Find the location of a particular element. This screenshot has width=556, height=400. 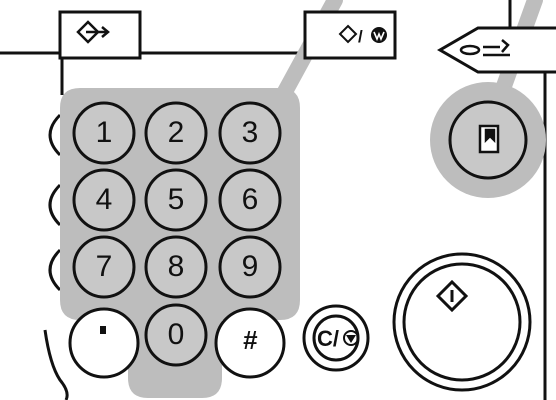

login-button is located at coordinates (100, 35).